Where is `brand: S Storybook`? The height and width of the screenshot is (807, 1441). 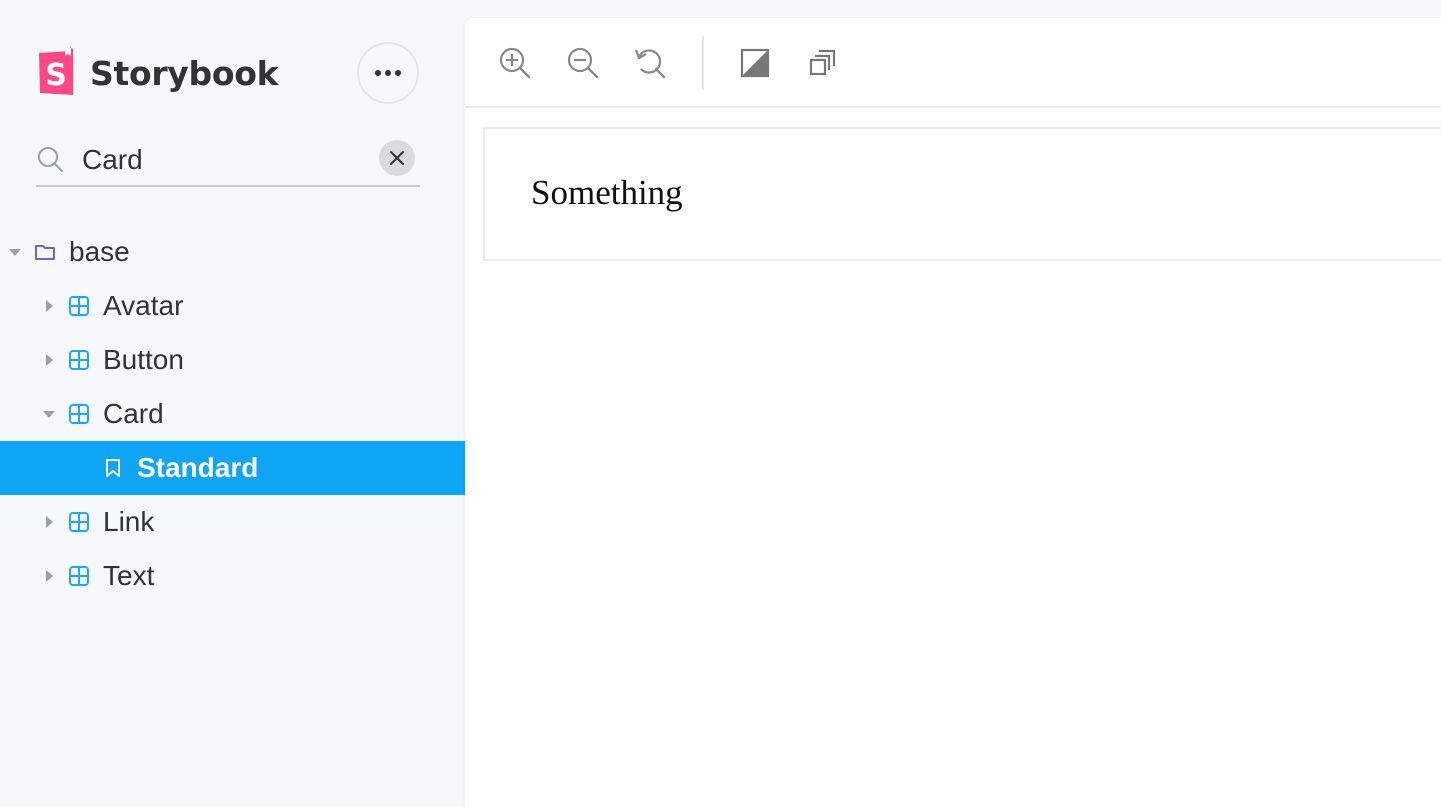 brand: S Storybook is located at coordinates (157, 73).